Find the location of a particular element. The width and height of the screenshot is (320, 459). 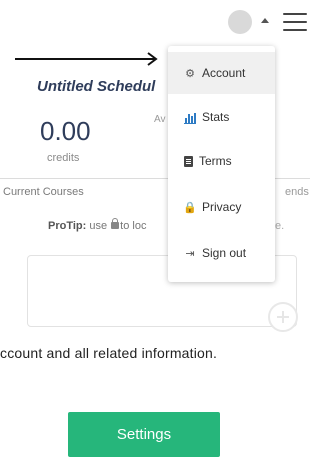

document-icon is located at coordinates (188, 161).